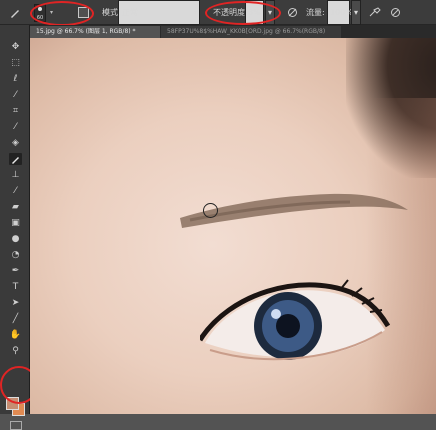 The height and width of the screenshot is (430, 436). What do you see at coordinates (254, 12) in the screenshot?
I see `opacity-input: 8%` at bounding box center [254, 12].